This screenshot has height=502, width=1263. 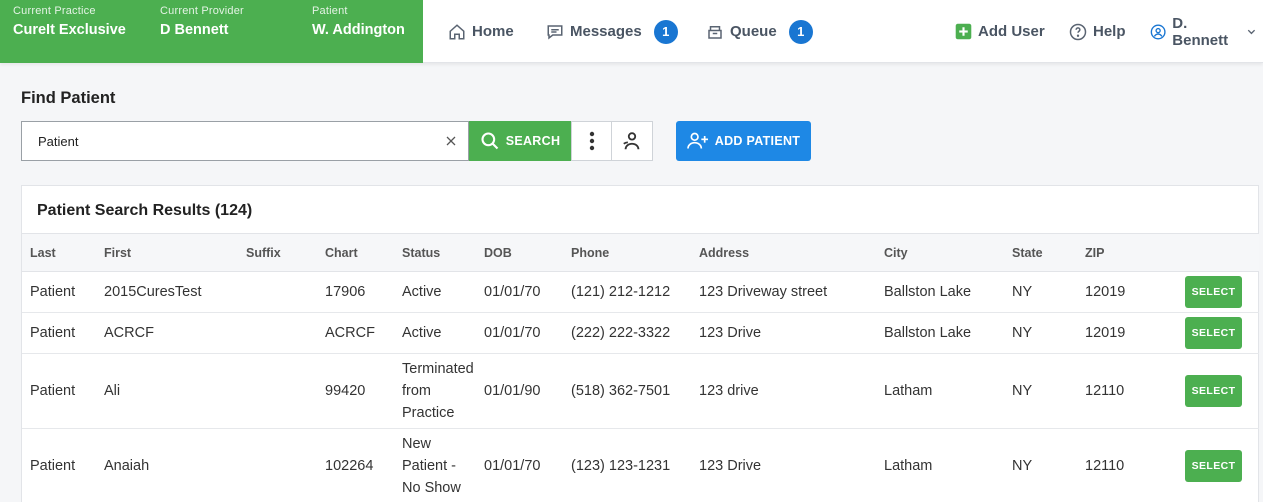 What do you see at coordinates (632, 141) in the screenshot?
I see `patient-lookup-button` at bounding box center [632, 141].